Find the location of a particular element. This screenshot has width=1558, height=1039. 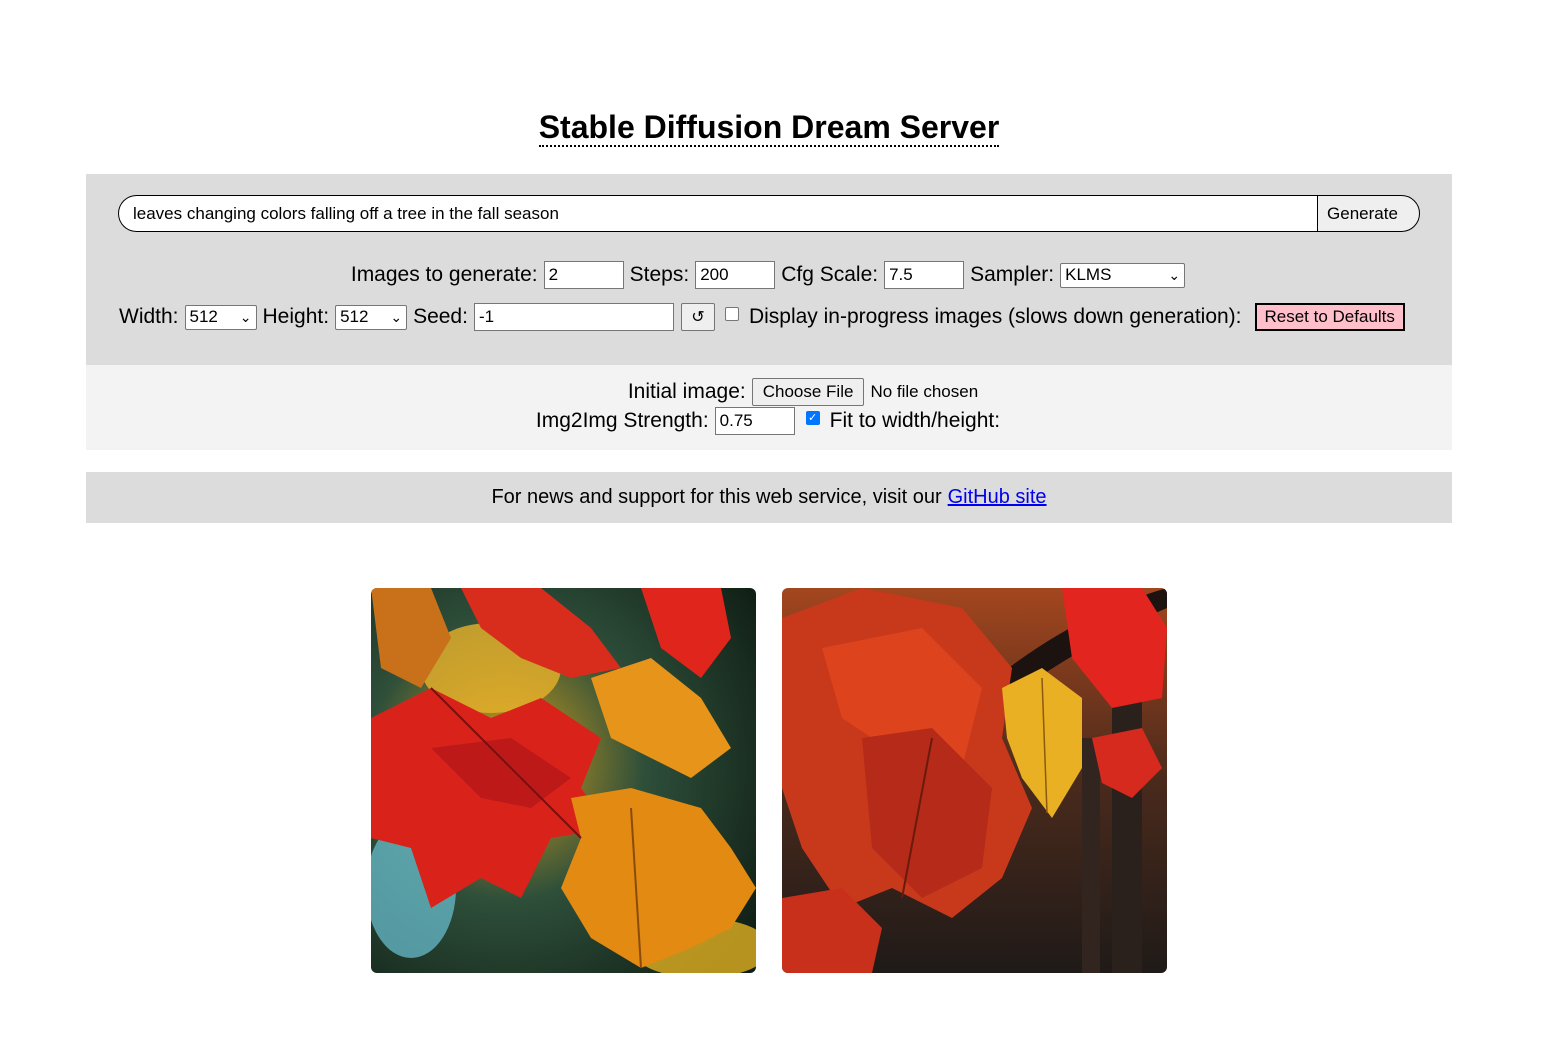

strength-row: Img2Img Strength: ✓ Fit to width/height: is located at coordinates (770, 421).